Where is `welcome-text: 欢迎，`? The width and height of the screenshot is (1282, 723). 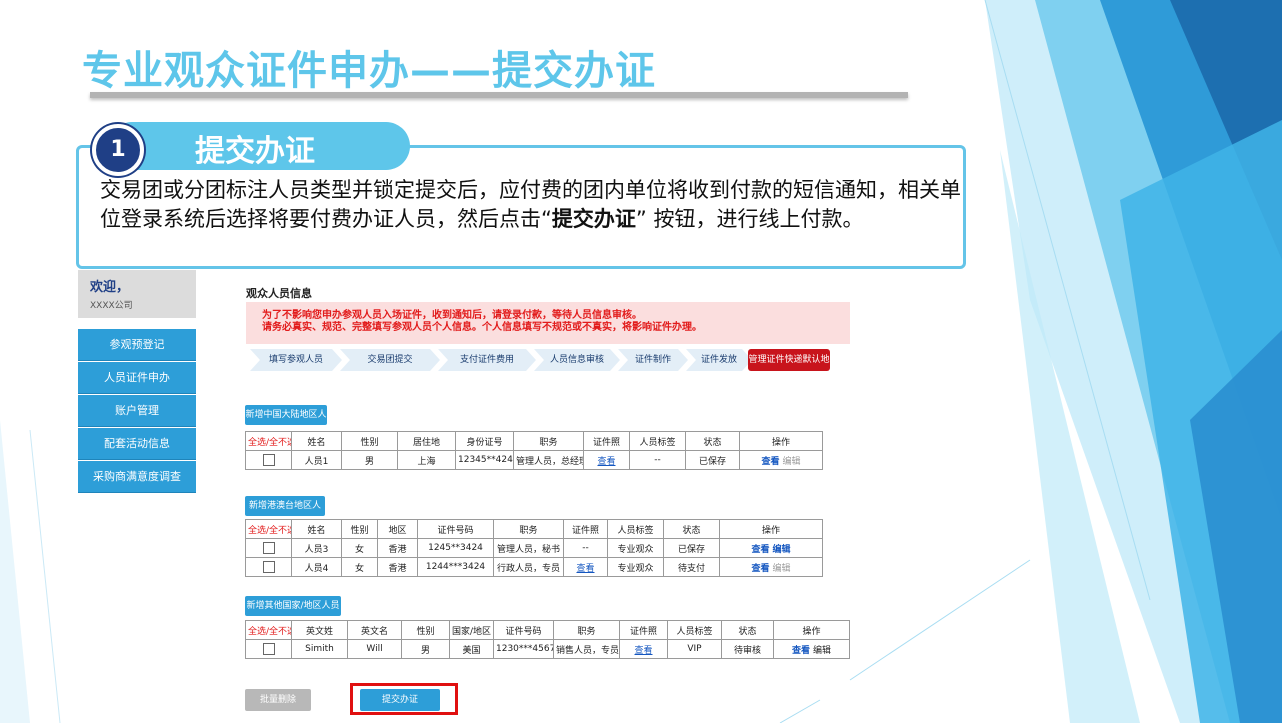 welcome-text: 欢迎， is located at coordinates (110, 287).